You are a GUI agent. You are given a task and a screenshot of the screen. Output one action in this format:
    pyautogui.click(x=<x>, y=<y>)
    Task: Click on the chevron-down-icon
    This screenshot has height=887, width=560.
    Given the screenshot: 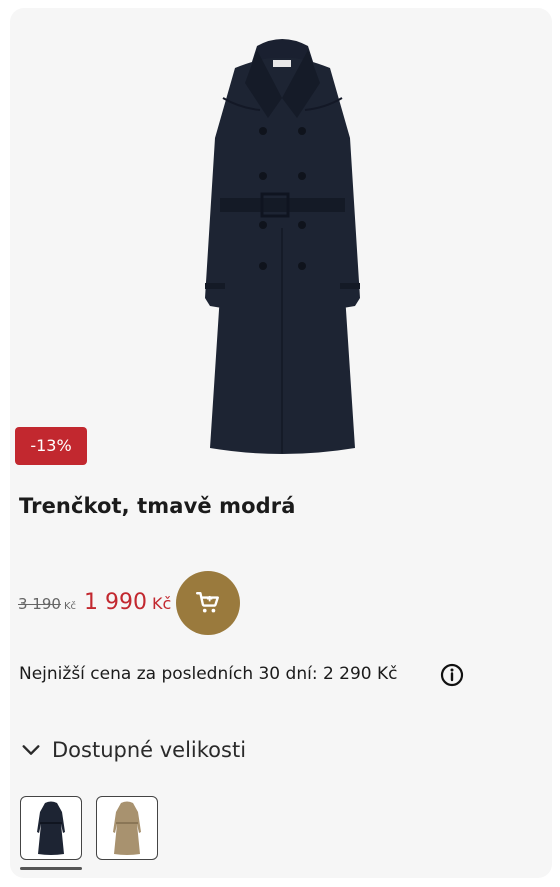 What is the action you would take?
    pyautogui.click(x=31, y=750)
    